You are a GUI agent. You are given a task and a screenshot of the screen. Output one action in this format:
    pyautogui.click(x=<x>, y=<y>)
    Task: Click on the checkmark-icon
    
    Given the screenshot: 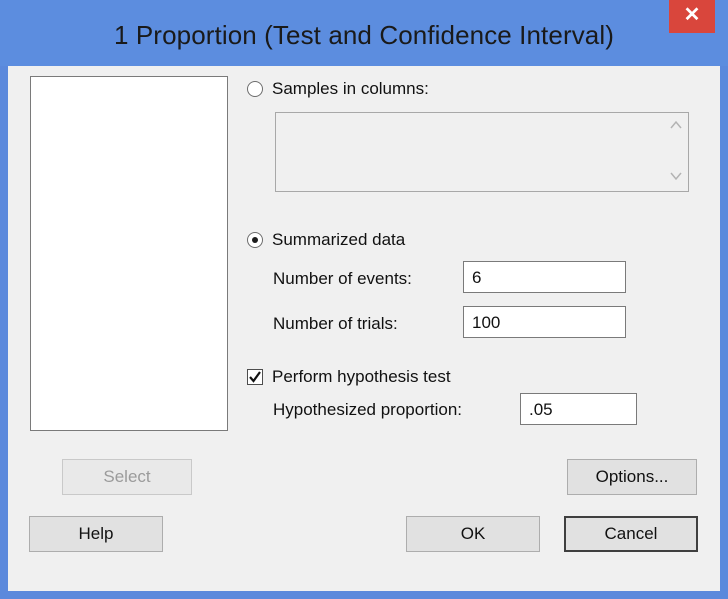 What is the action you would take?
    pyautogui.click(x=255, y=377)
    